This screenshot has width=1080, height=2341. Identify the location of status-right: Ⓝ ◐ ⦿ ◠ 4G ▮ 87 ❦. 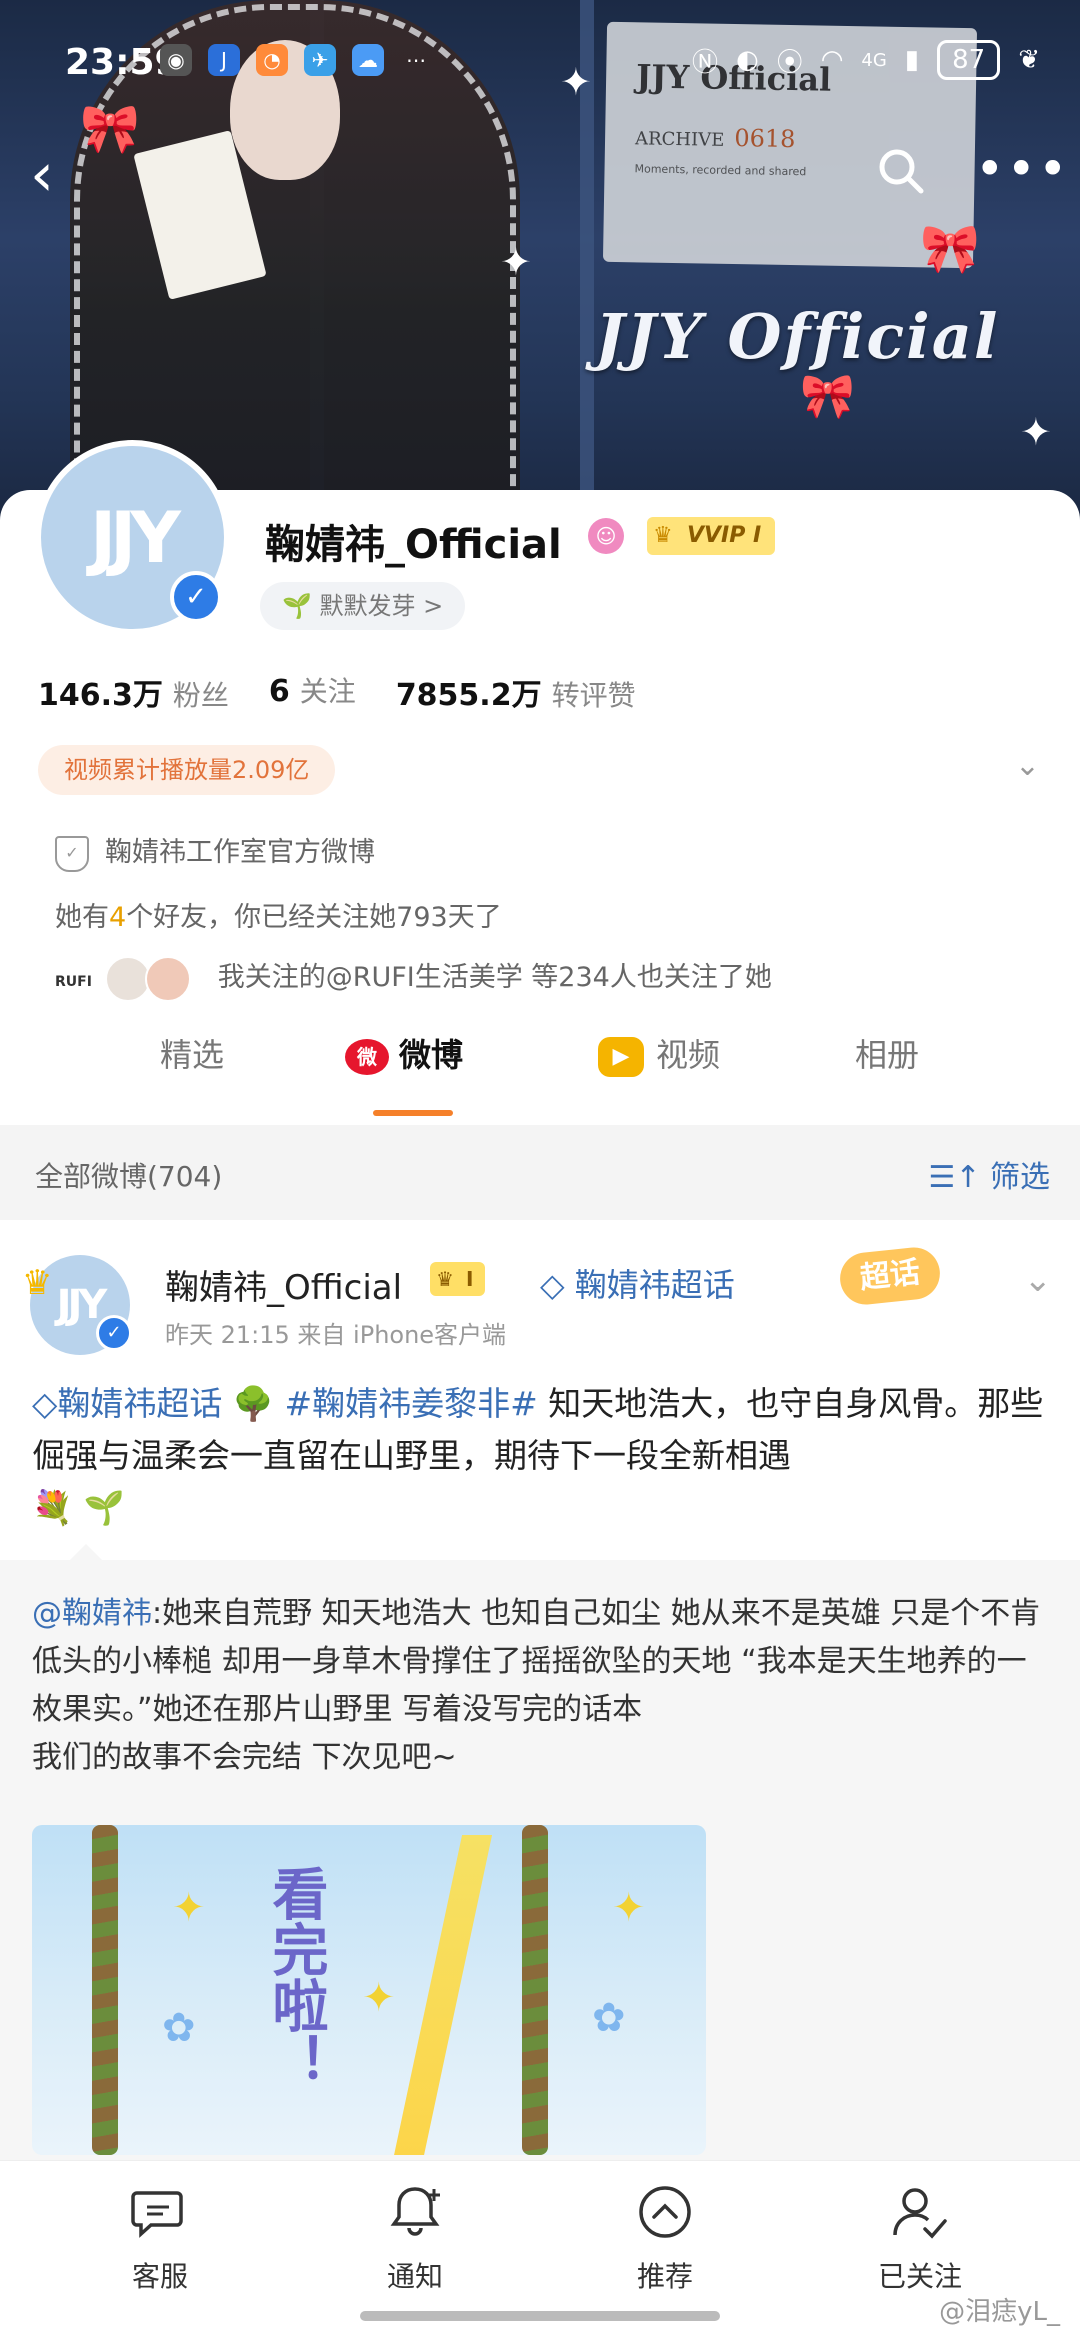
(866, 60).